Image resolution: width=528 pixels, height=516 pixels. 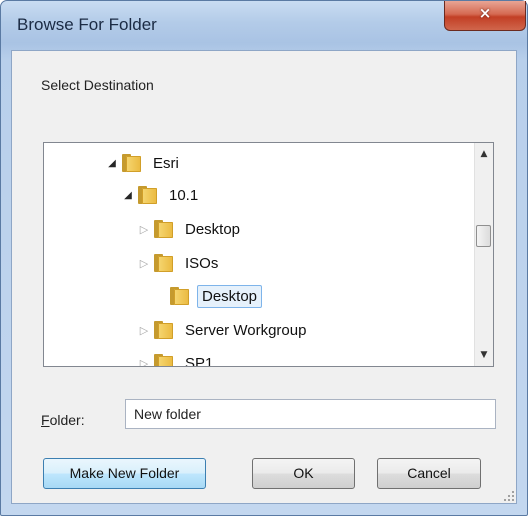 What do you see at coordinates (509, 496) in the screenshot?
I see `resize-grip-icon` at bounding box center [509, 496].